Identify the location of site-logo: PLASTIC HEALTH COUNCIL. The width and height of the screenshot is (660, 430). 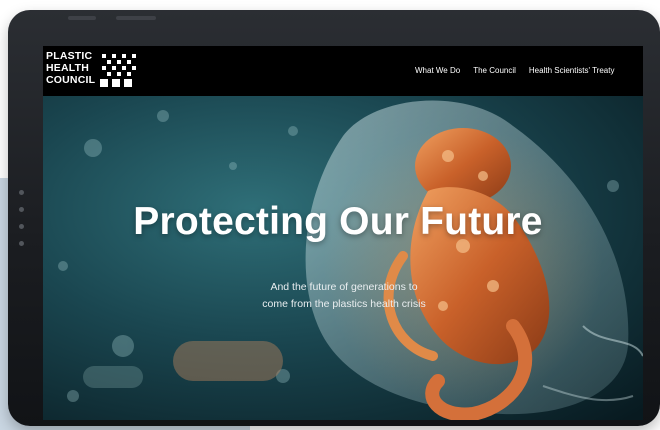
(91, 71).